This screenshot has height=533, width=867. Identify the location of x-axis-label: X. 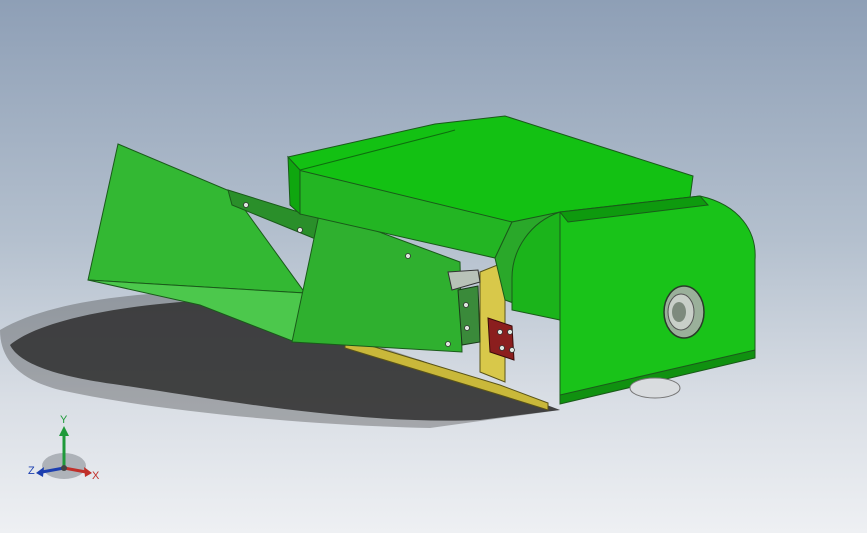
(96, 476).